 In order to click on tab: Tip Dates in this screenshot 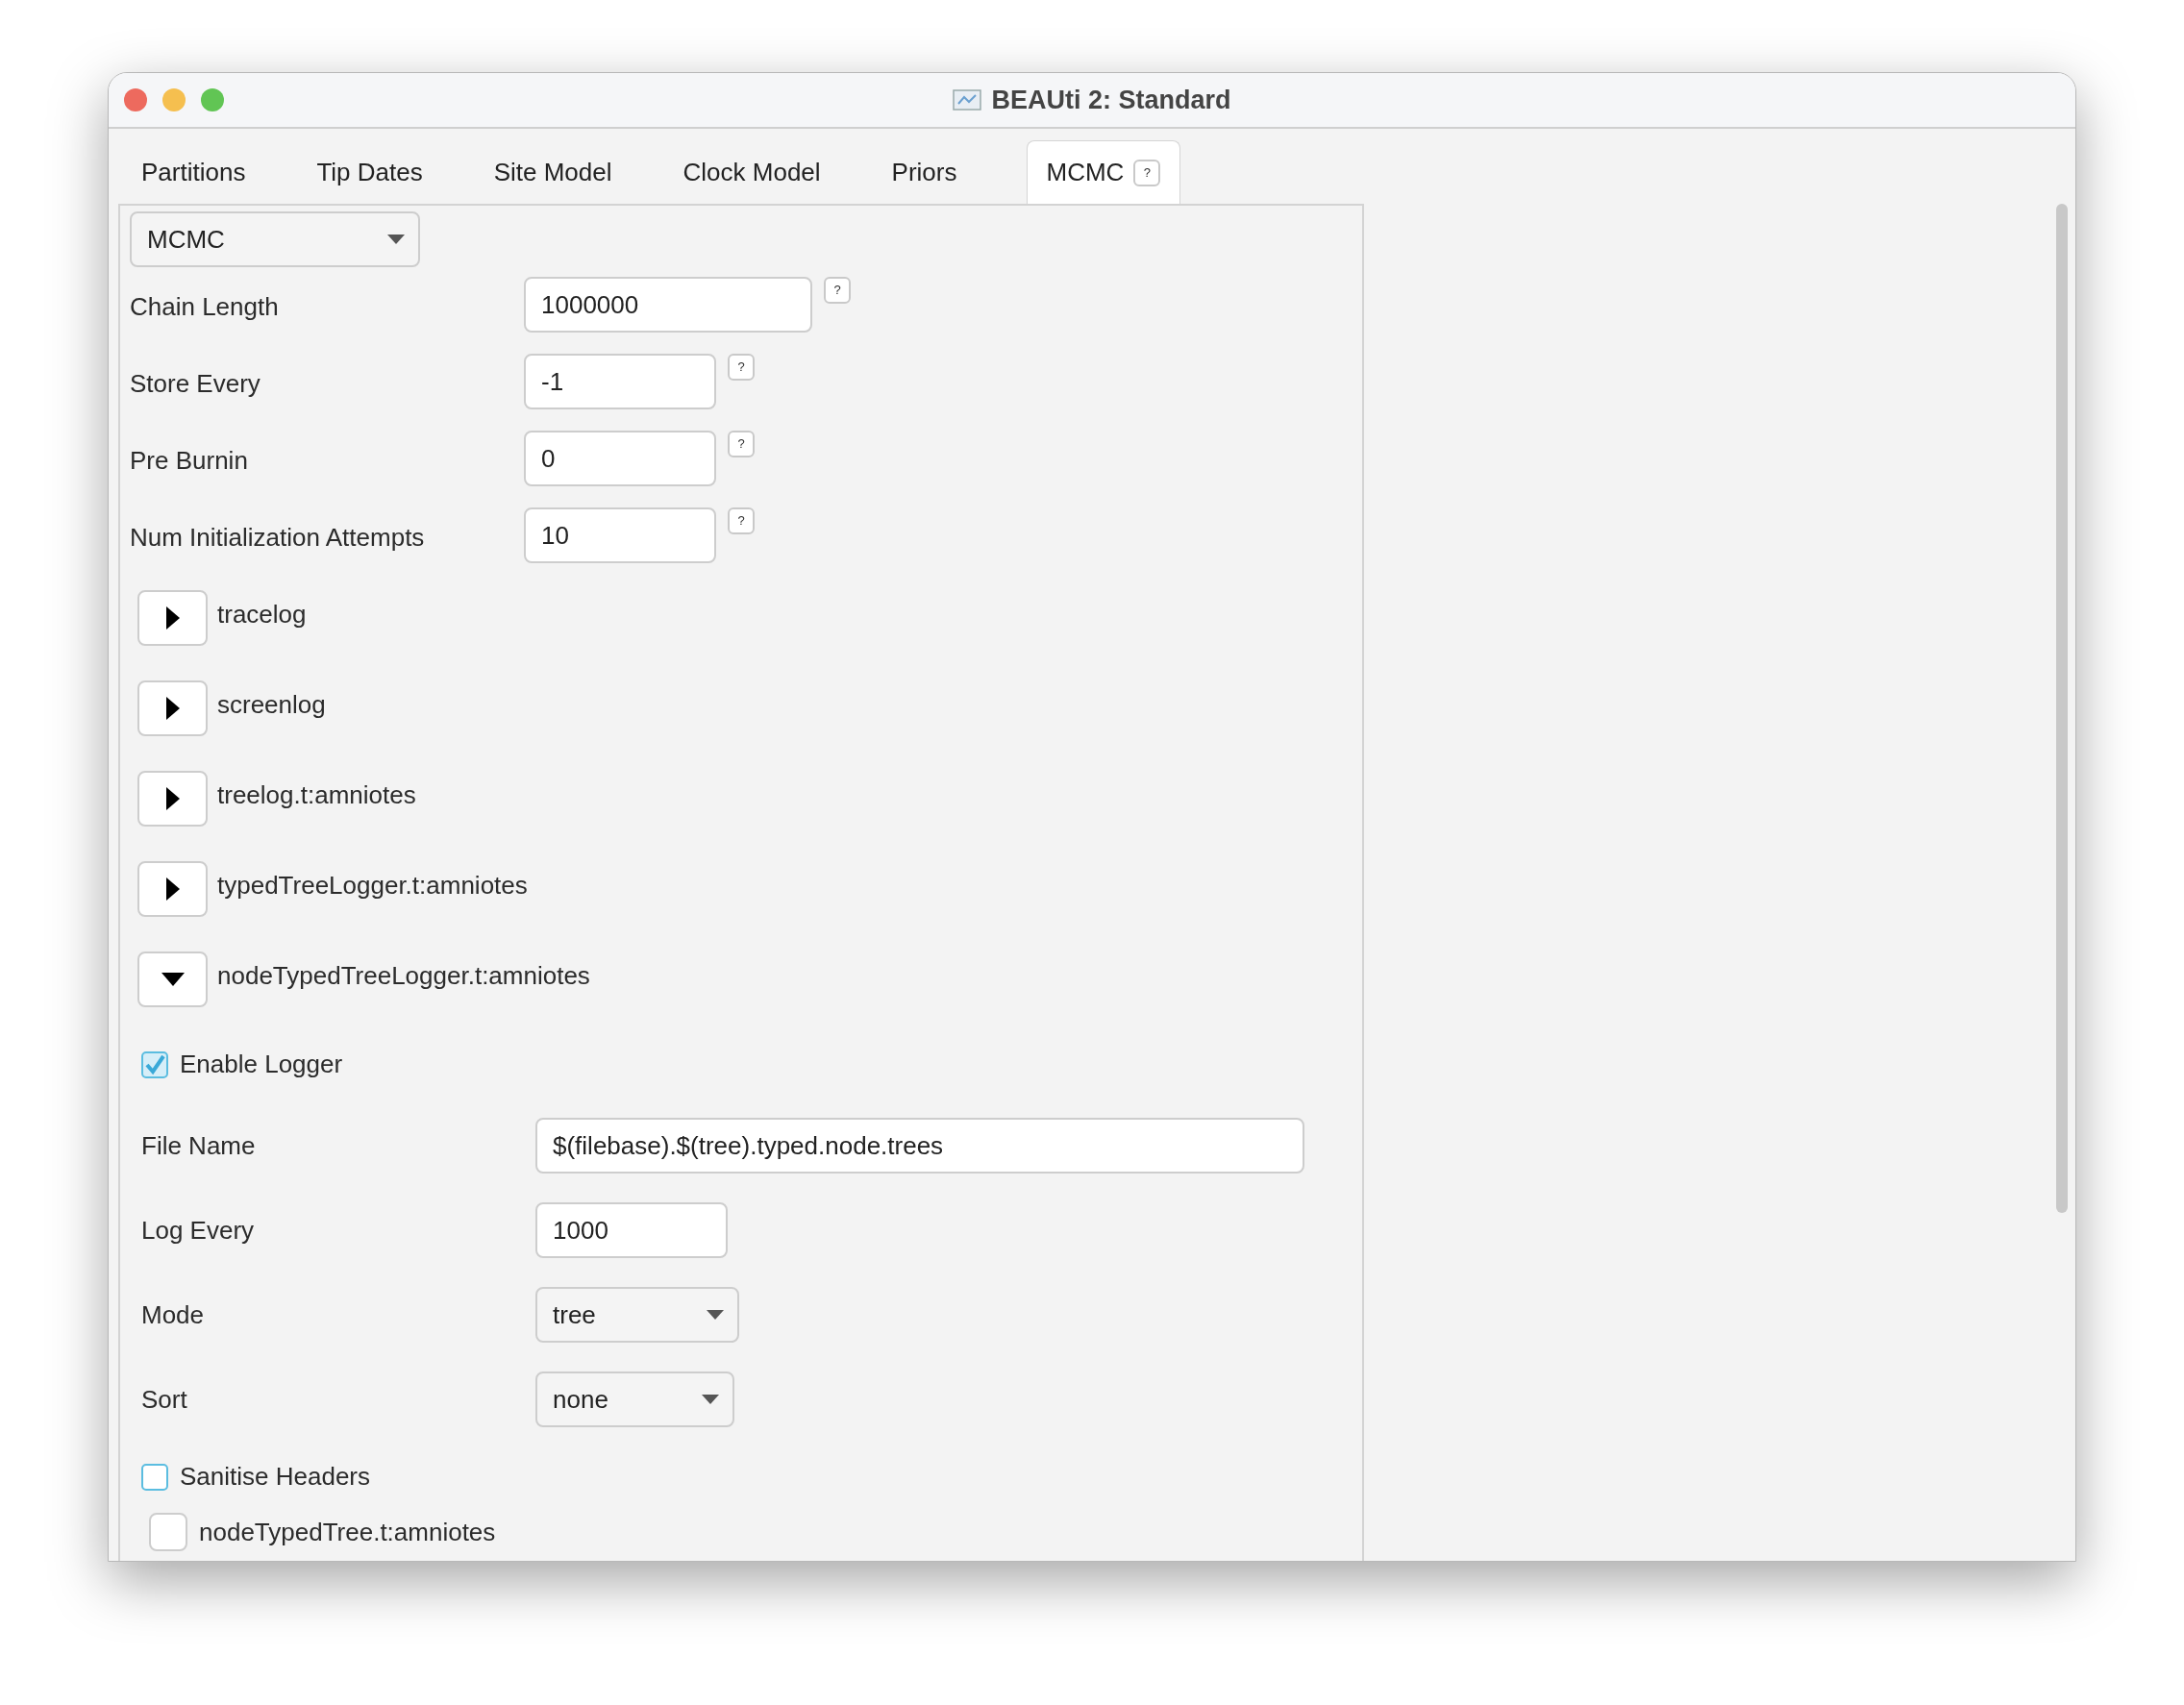, I will do `click(384, 172)`.